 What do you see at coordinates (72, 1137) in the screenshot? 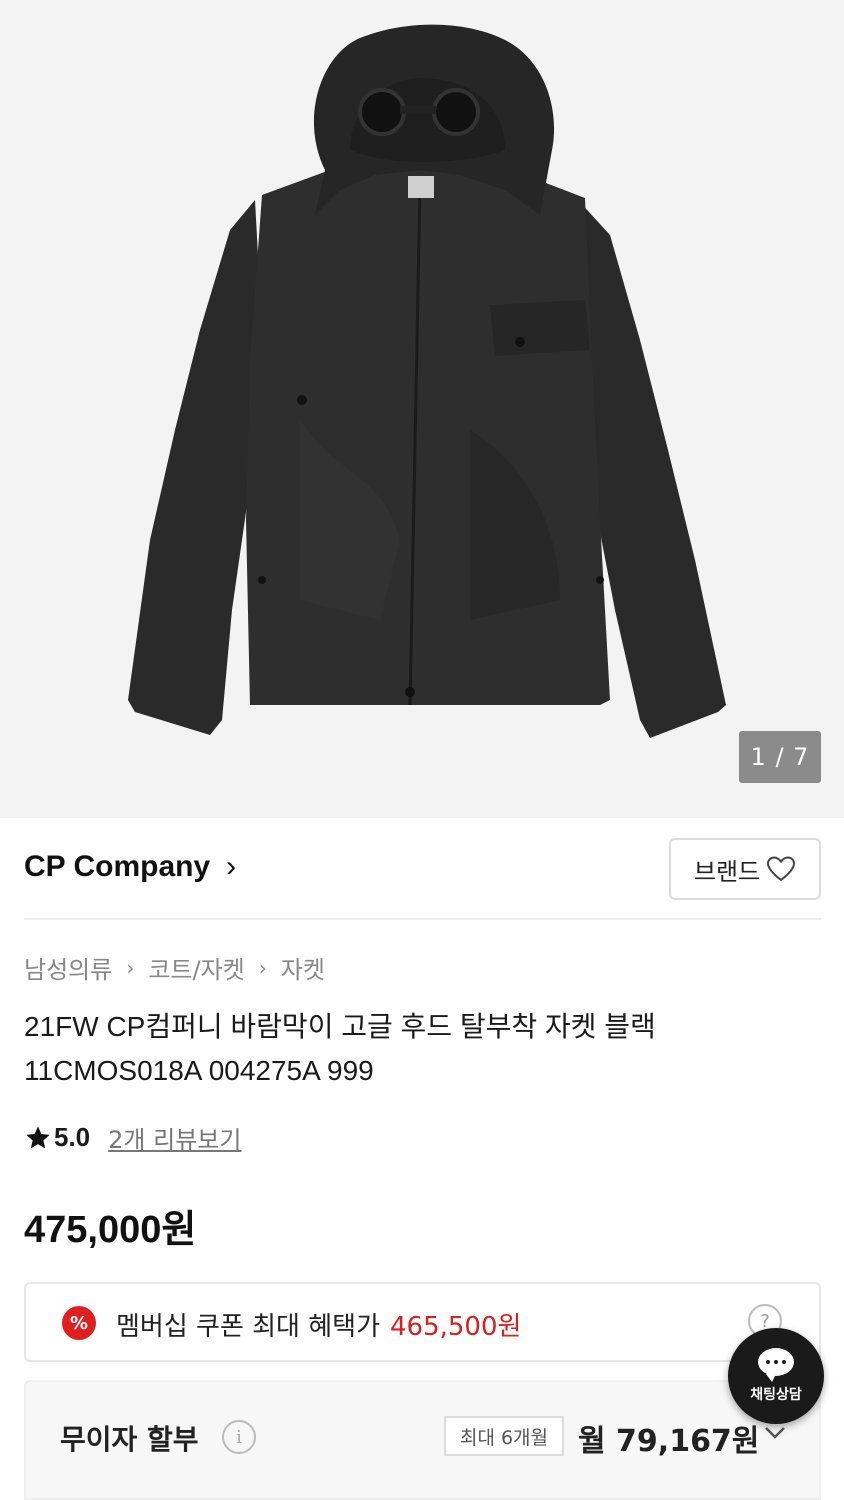
I see `rating-score: 5.0` at bounding box center [72, 1137].